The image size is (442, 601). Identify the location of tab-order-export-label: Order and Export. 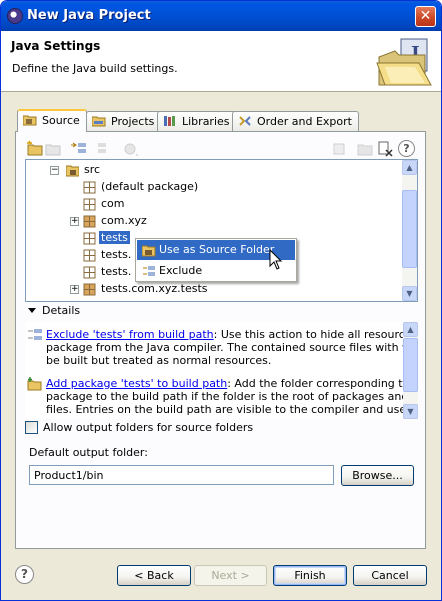
(304, 121).